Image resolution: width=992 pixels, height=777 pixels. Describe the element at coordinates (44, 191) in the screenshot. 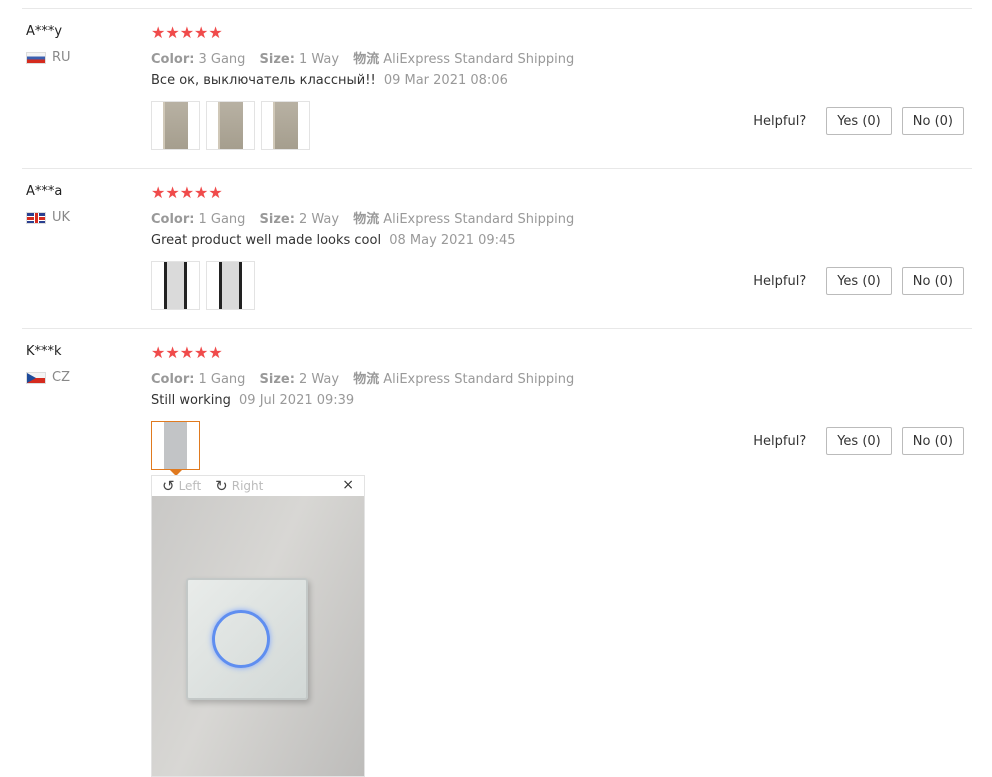

I see `reviewer-name: A***a` at that location.